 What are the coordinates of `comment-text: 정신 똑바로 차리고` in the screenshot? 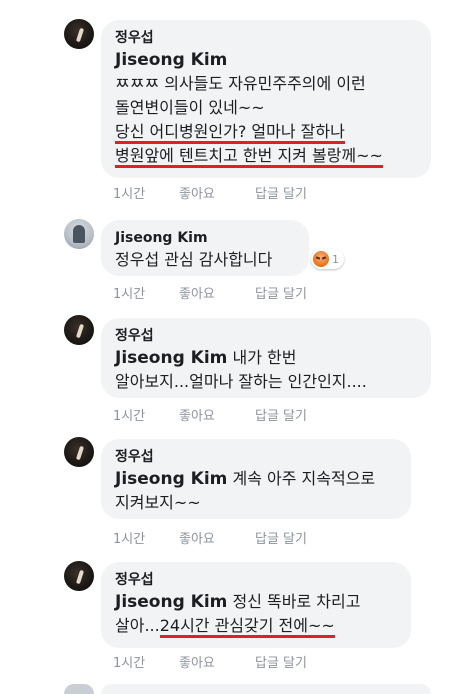 It's located at (294, 601).